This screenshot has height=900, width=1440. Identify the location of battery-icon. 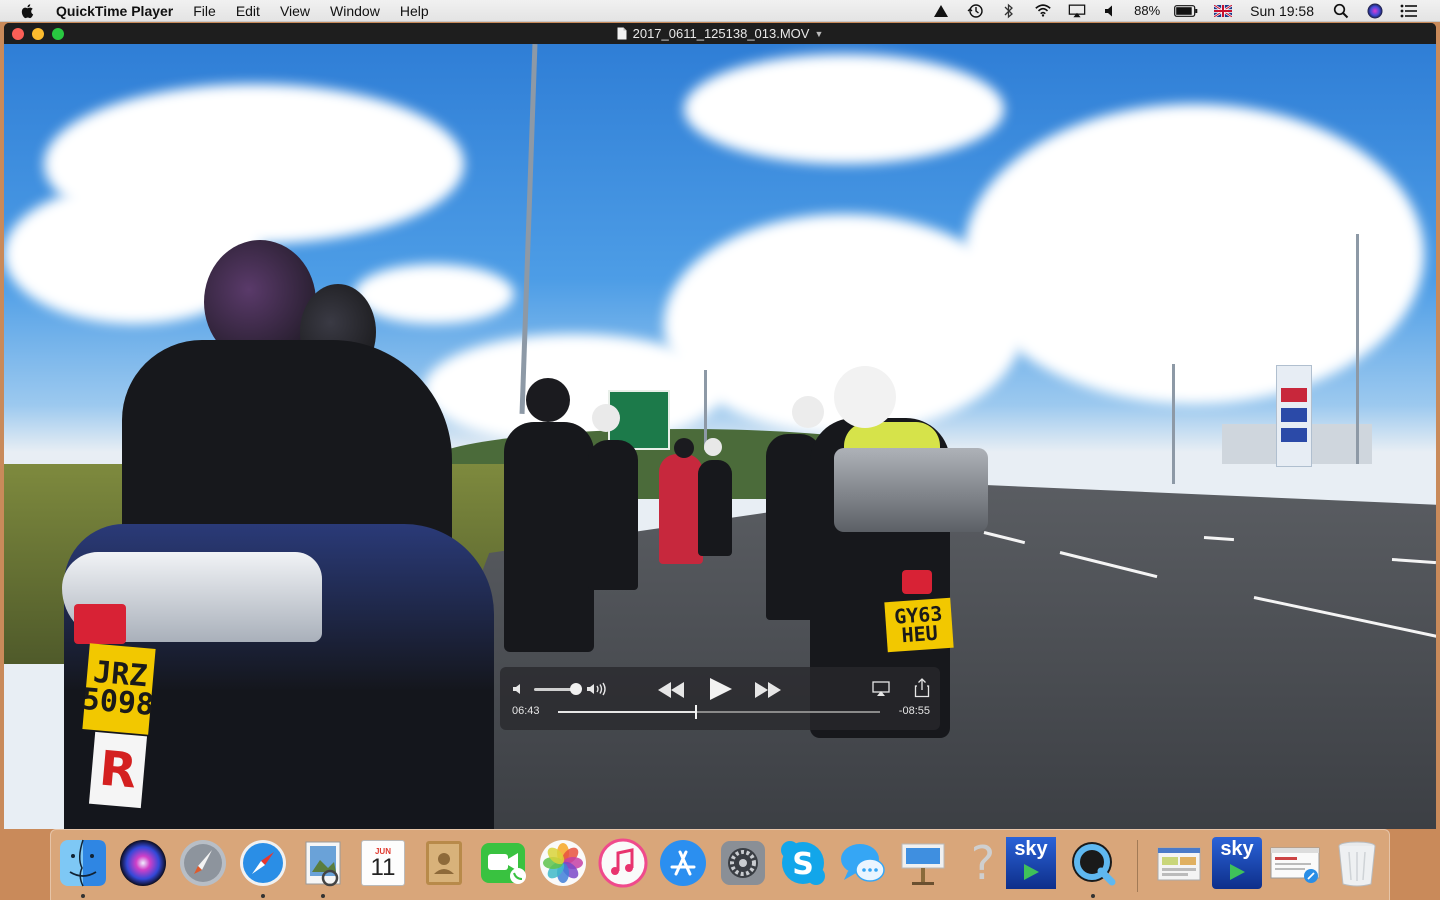
(1186, 11).